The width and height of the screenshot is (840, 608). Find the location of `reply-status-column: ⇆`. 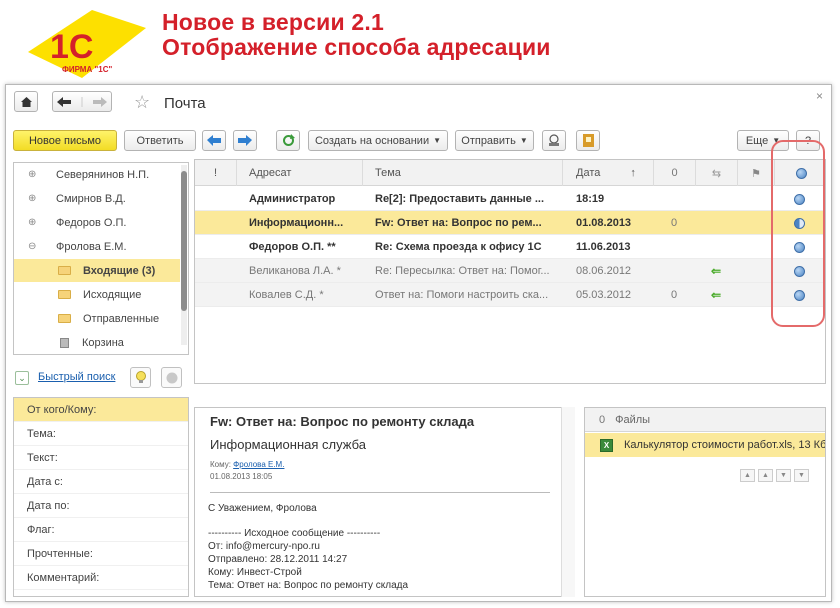

reply-status-column: ⇆ is located at coordinates (717, 173).